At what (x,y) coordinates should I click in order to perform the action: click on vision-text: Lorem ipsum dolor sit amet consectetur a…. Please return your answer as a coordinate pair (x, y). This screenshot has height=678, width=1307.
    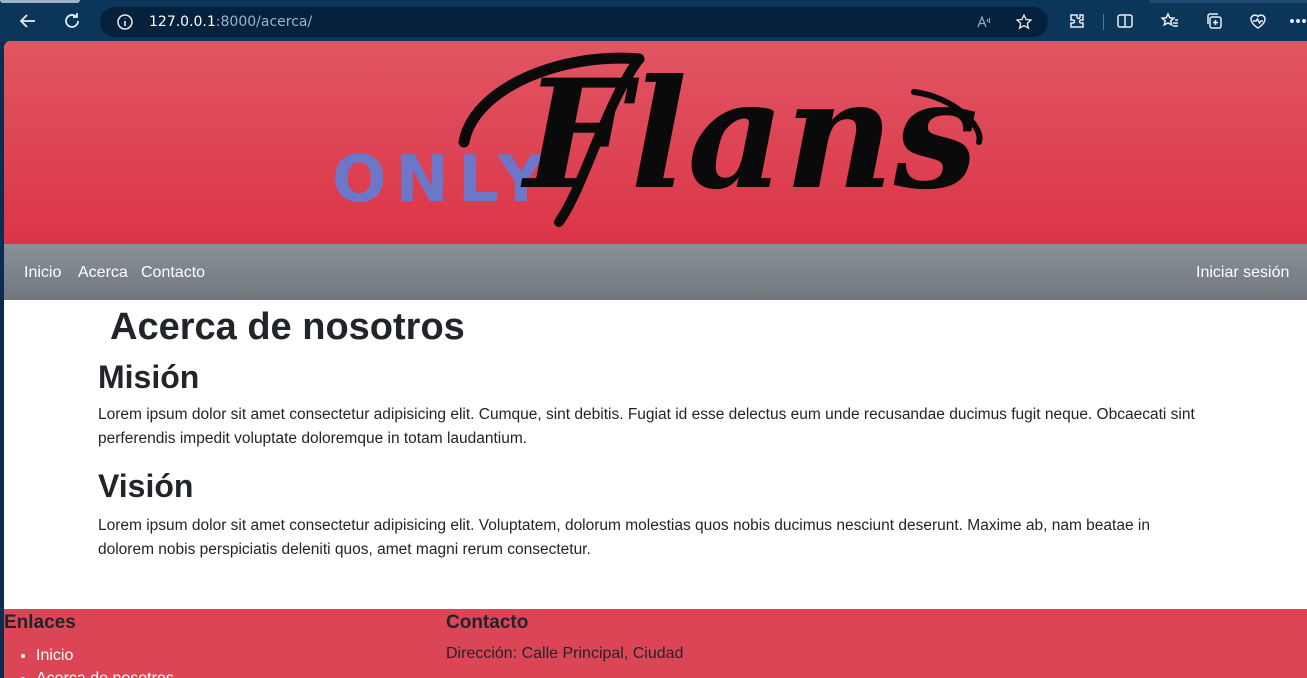
    Looking at the image, I should click on (624, 537).